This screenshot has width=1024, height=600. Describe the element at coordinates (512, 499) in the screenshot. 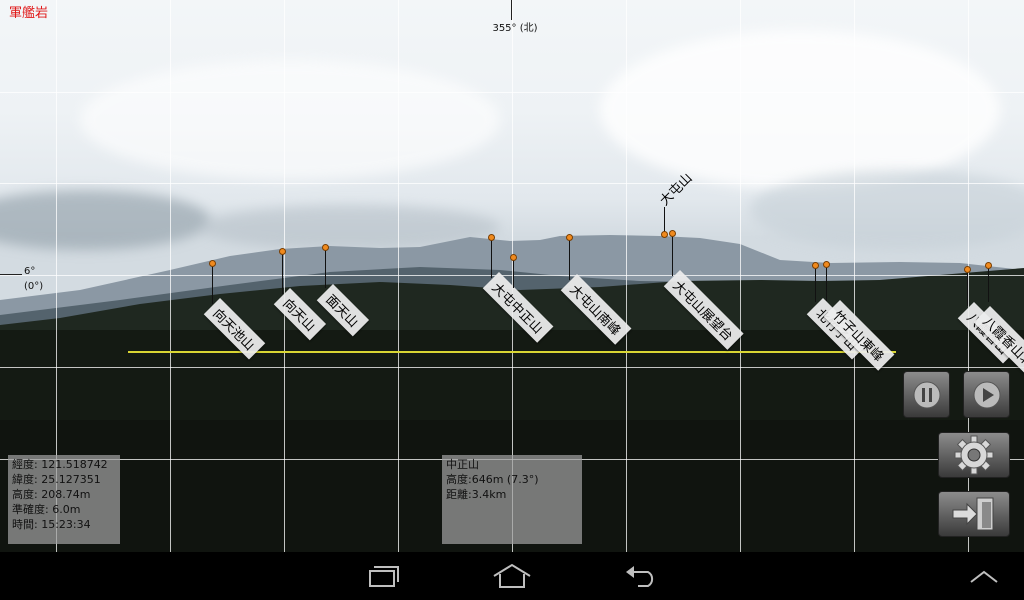

I see `target-info-panel: 中正山 高度:646m (7.3°) 距離:3.4km` at that location.